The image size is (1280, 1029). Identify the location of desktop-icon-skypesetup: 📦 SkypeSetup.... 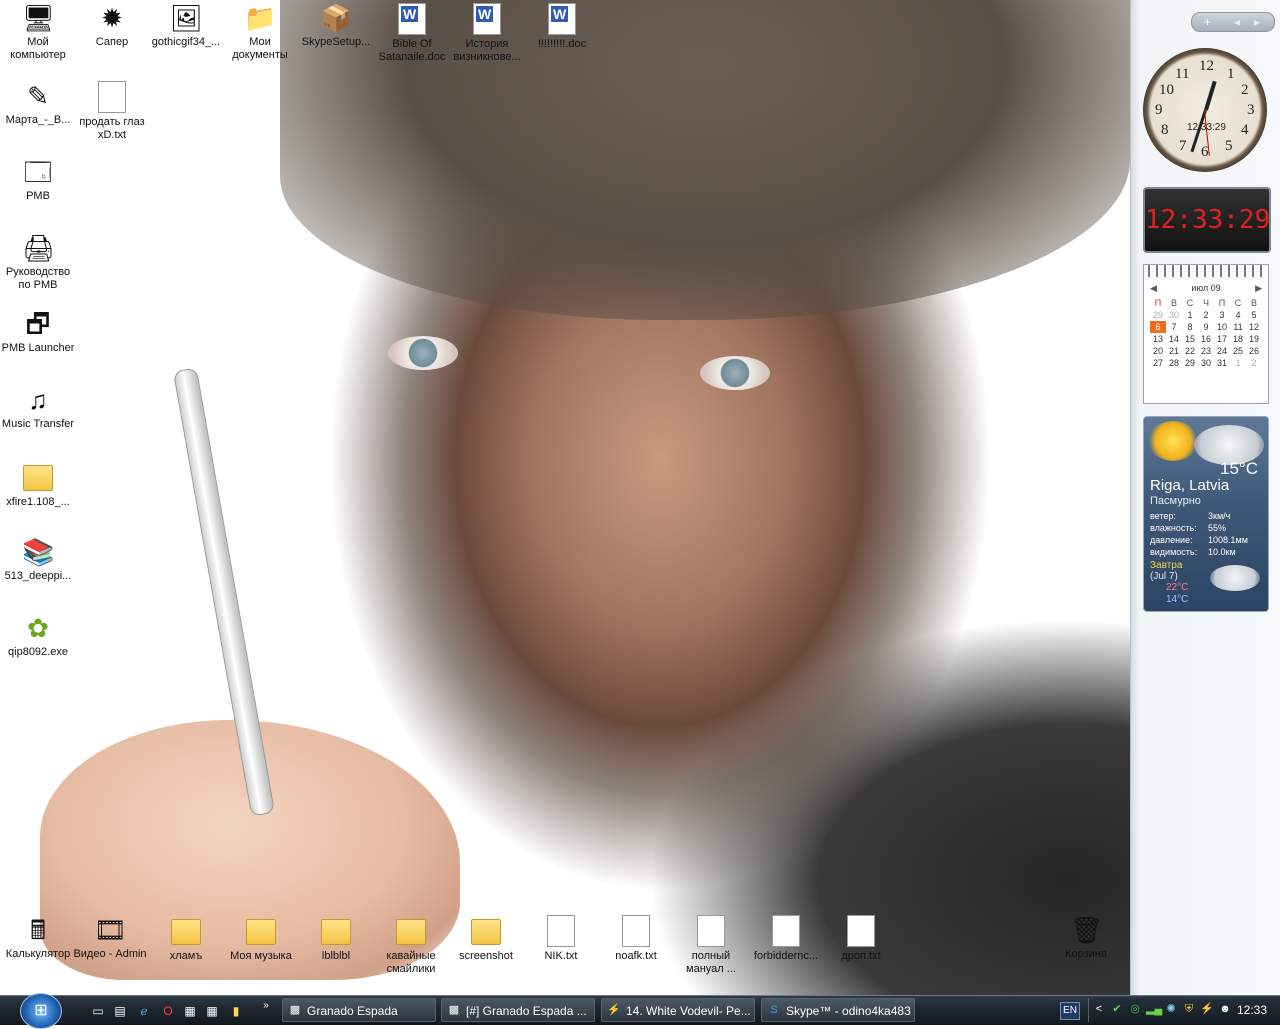
(336, 25).